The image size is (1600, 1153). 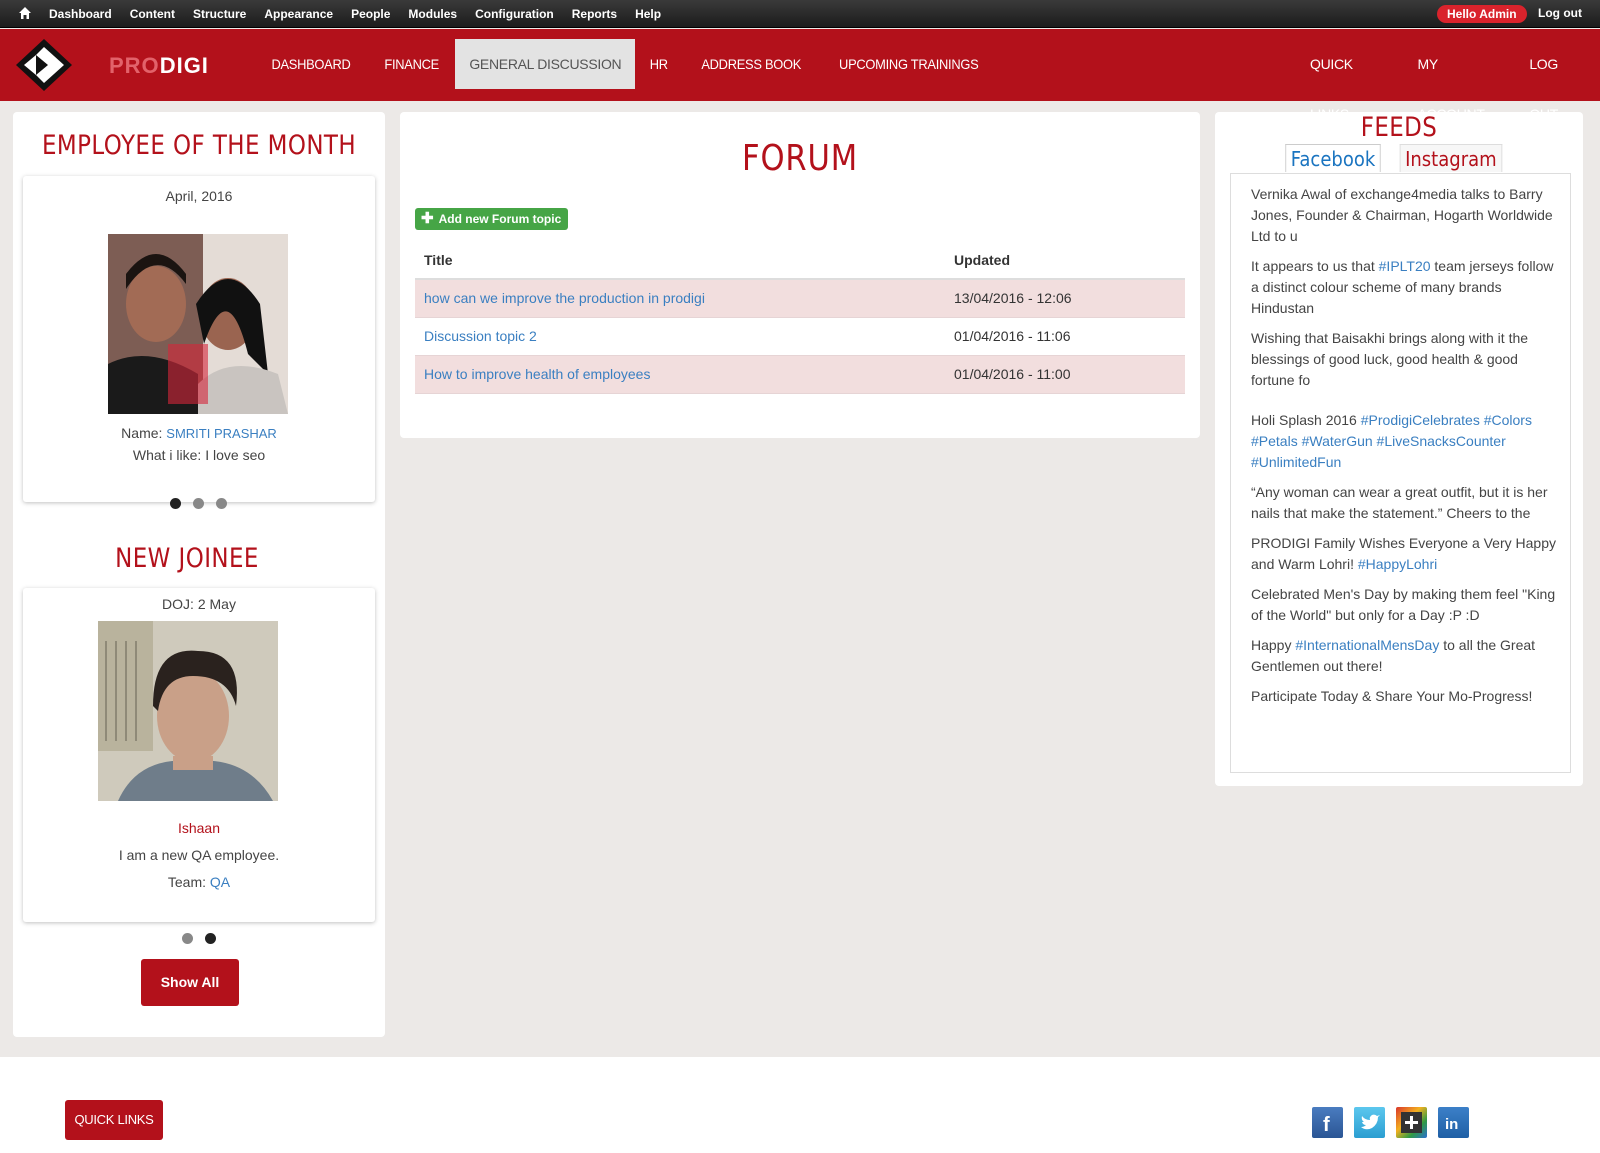 What do you see at coordinates (751, 64) in the screenshot?
I see `nav-address-book: ADDRESS BOOK` at bounding box center [751, 64].